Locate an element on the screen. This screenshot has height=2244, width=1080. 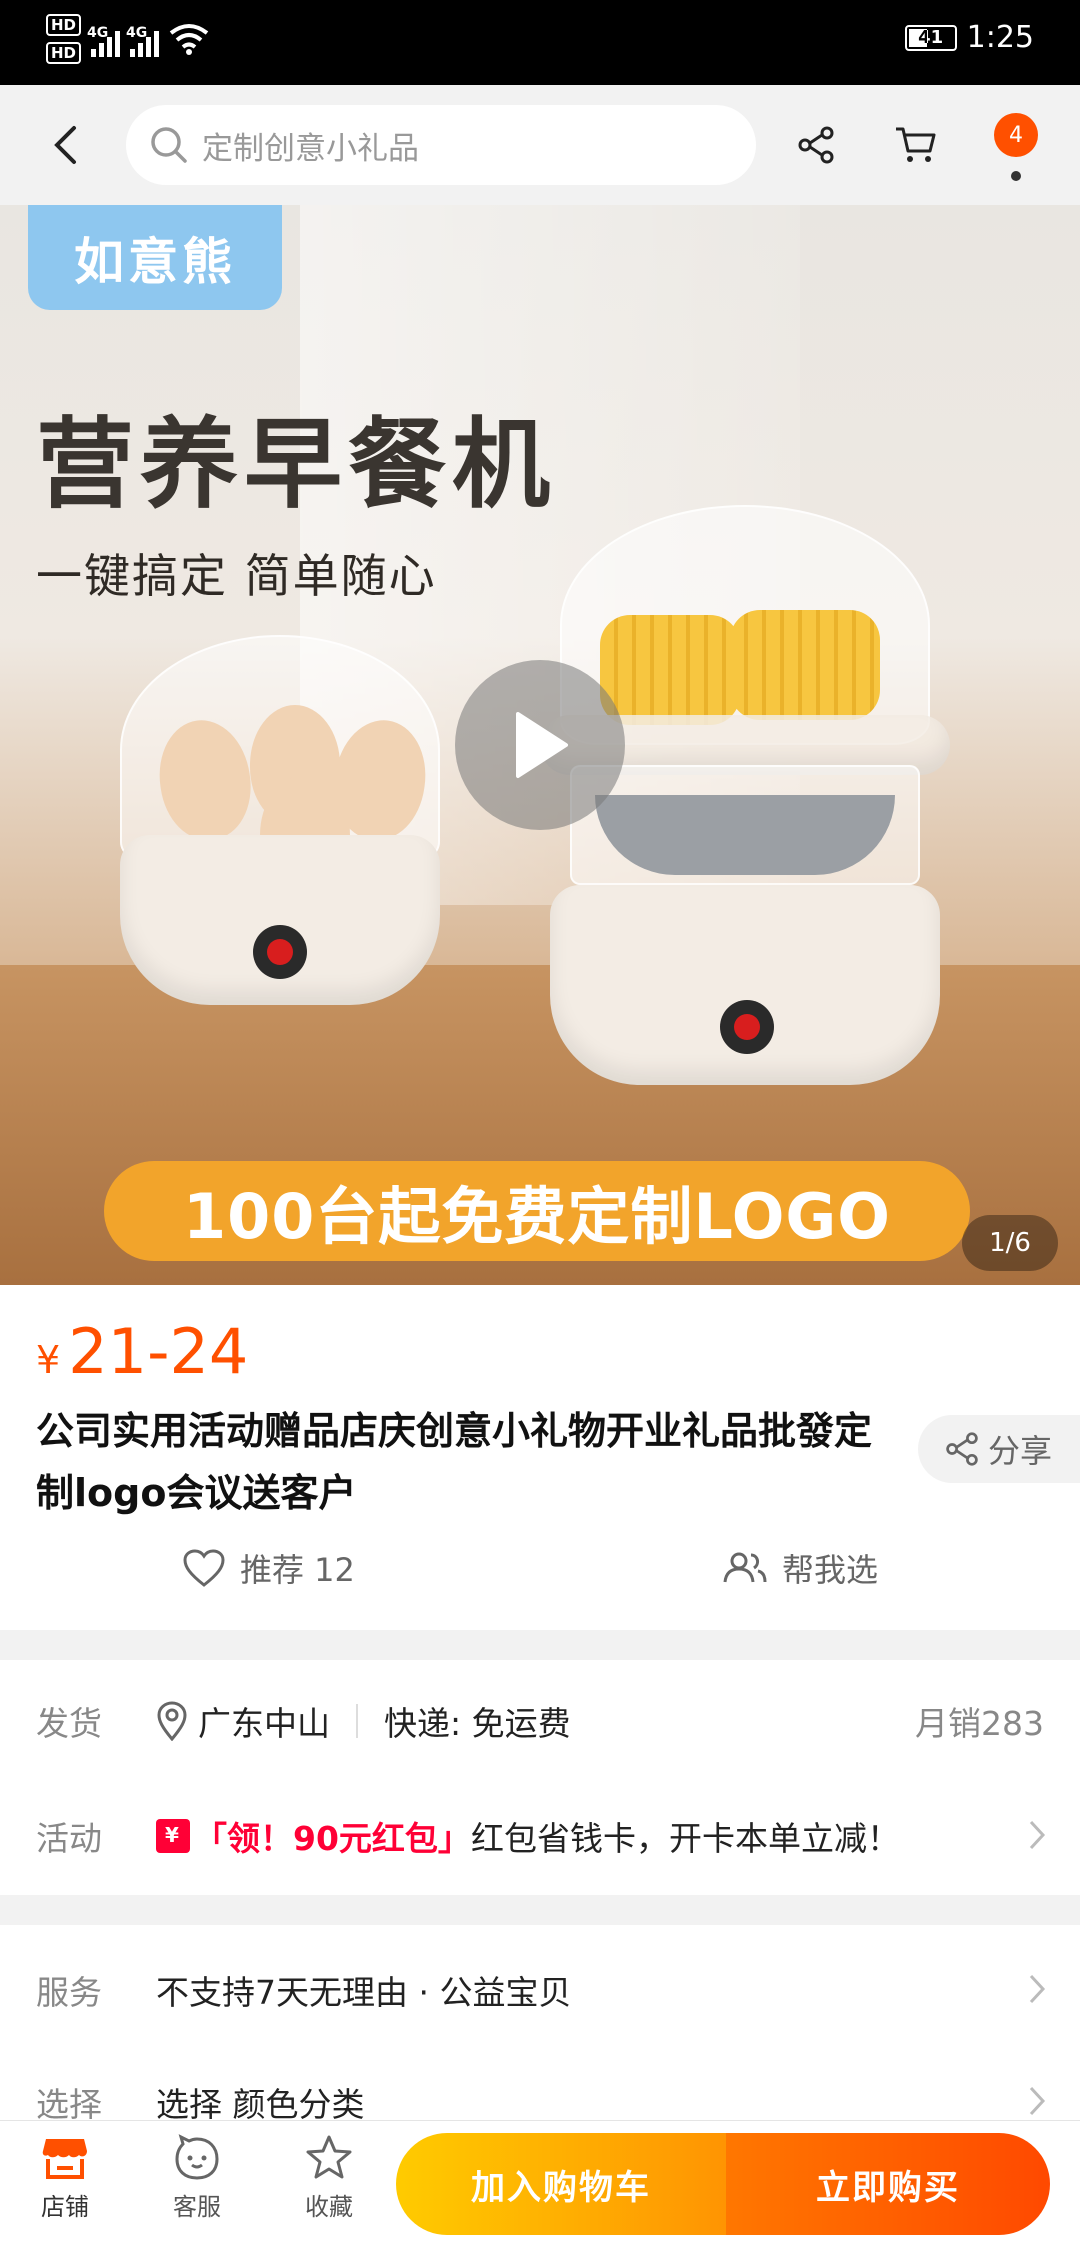
star-icon is located at coordinates (329, 2157).